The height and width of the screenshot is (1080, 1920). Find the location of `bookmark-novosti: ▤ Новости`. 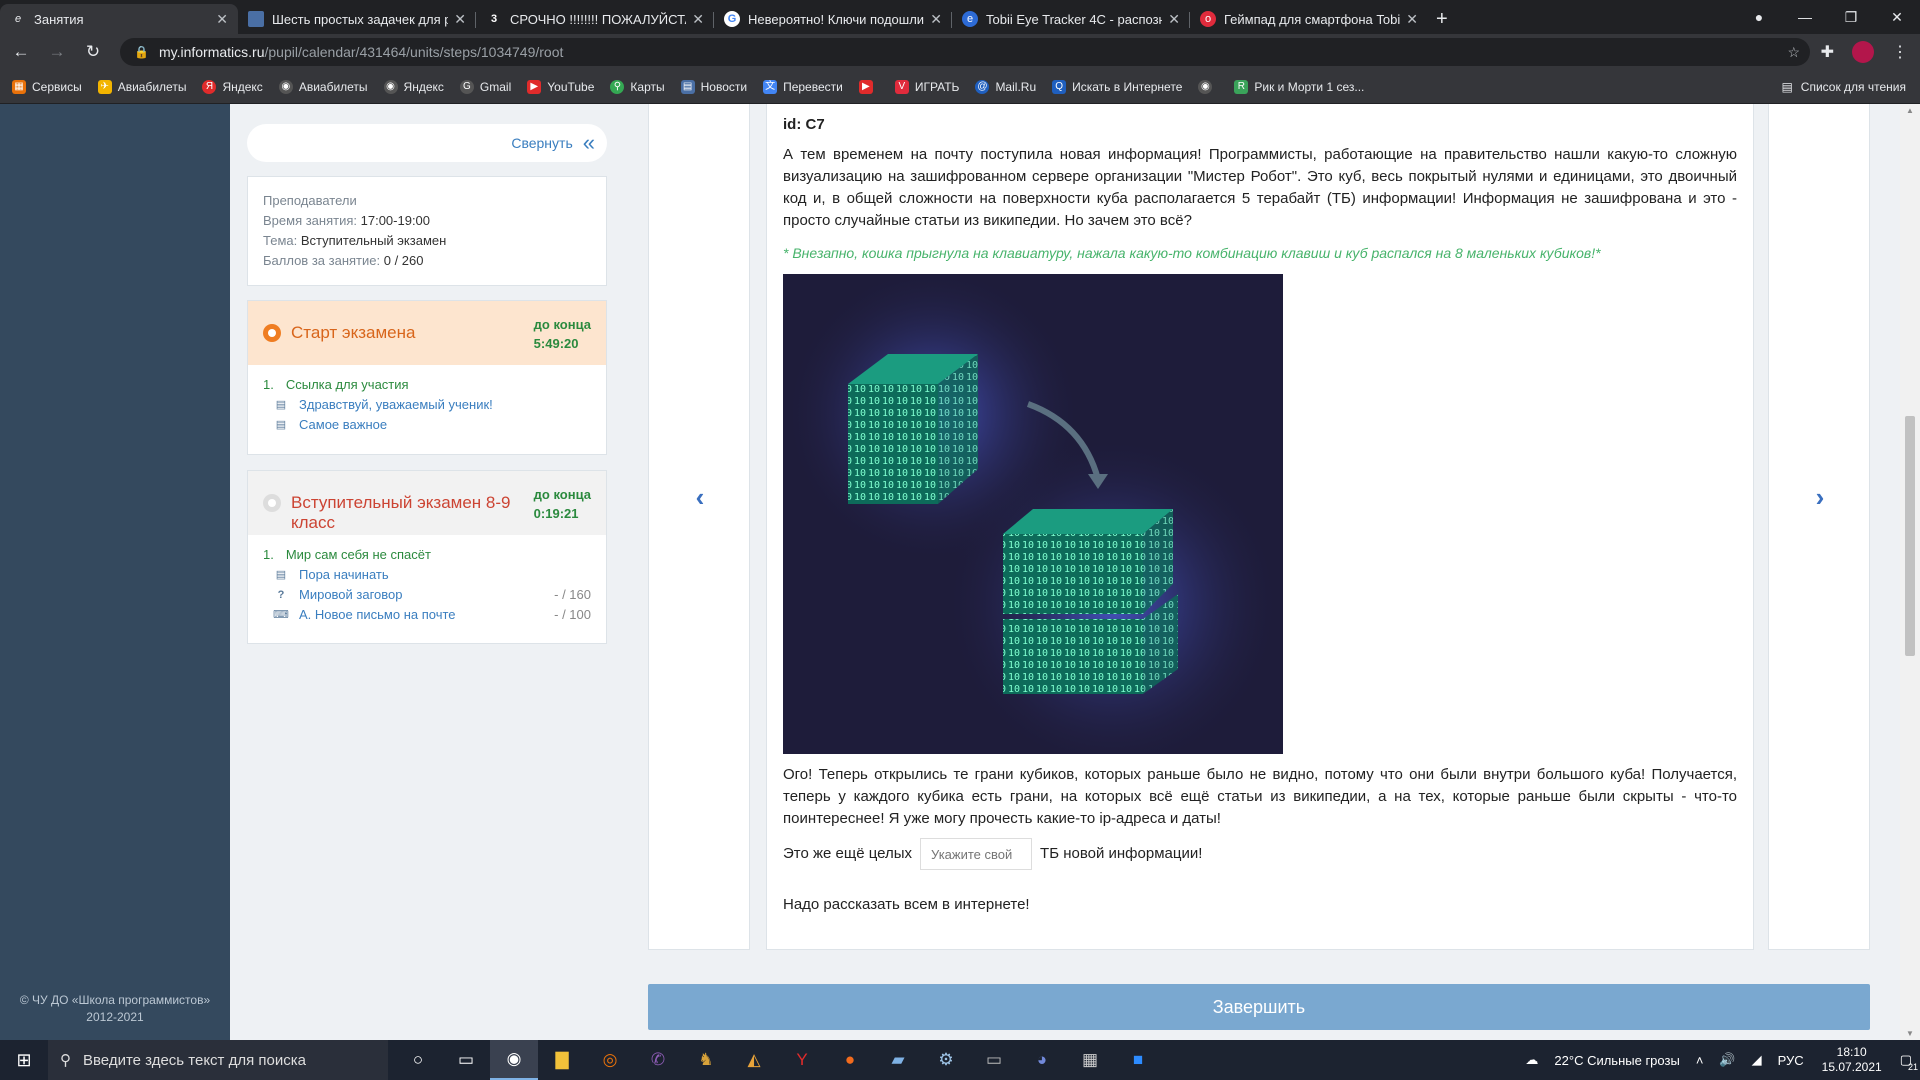

bookmark-novosti: ▤ Новости is located at coordinates (713, 86).